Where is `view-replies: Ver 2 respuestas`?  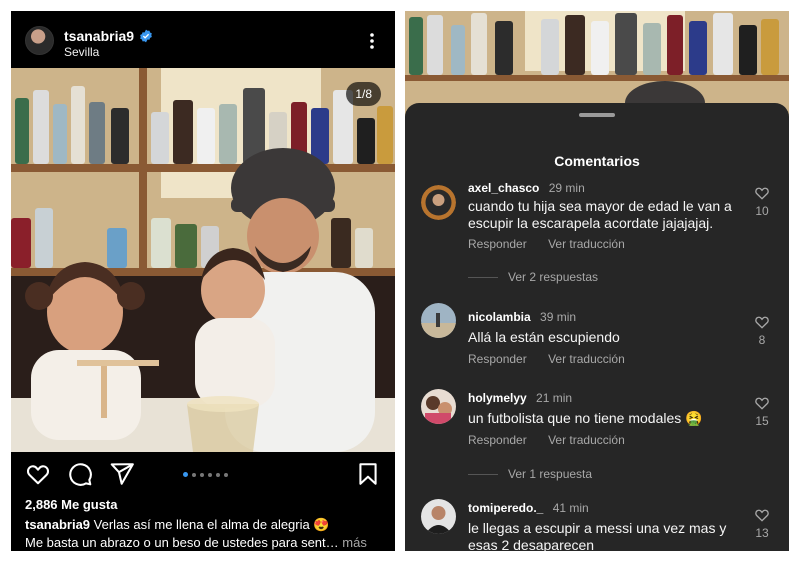
view-replies: Ver 2 respuestas is located at coordinates (533, 277).